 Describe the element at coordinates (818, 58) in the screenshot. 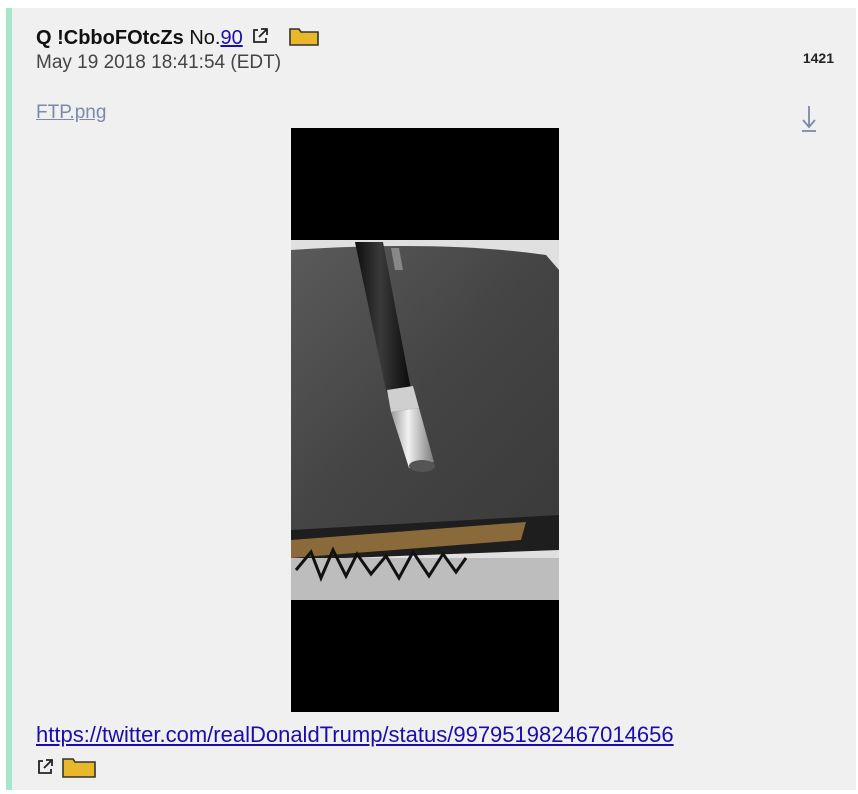

I see `reply-count: 1421` at that location.